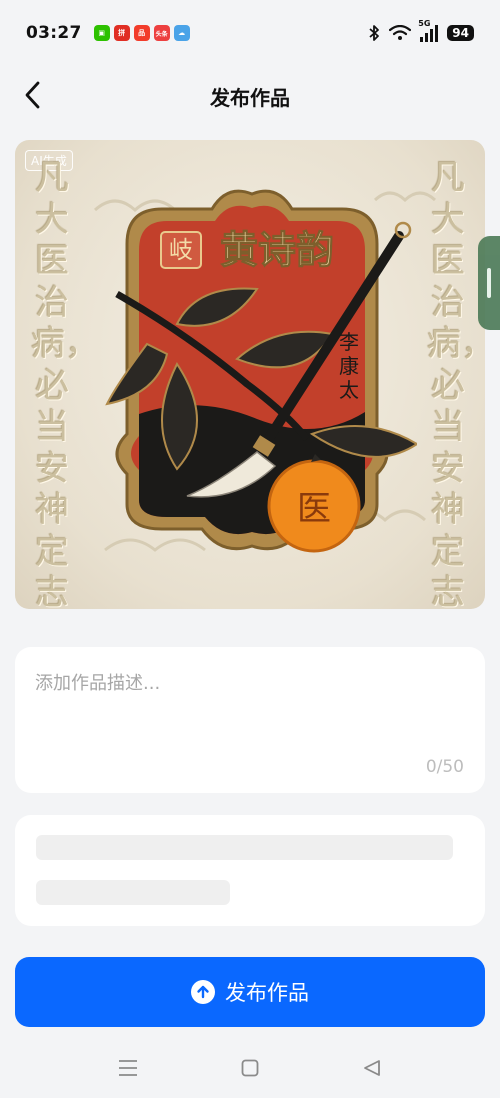  What do you see at coordinates (250, 33) in the screenshot?
I see `status-bar: 03:27 ▣ 拼 品 头条 ☁ 5G 94` at bounding box center [250, 33].